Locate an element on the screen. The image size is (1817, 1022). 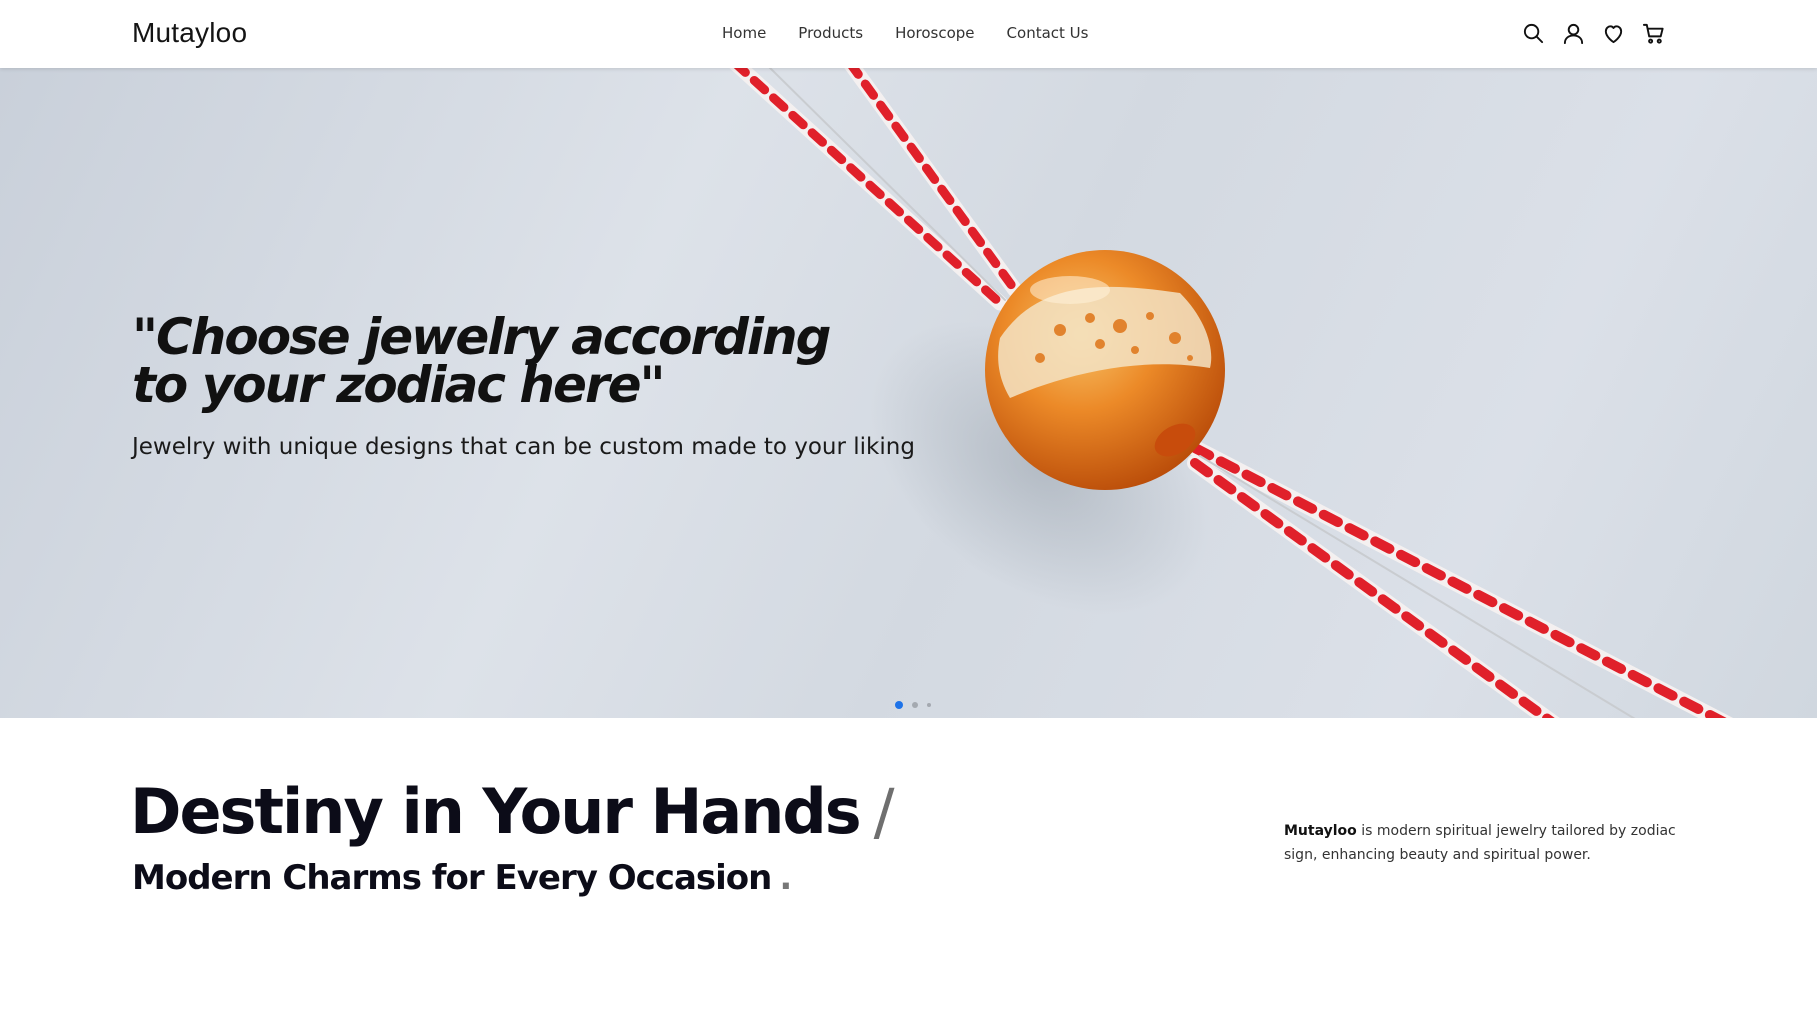
carousel-indicators is located at coordinates (913, 705).